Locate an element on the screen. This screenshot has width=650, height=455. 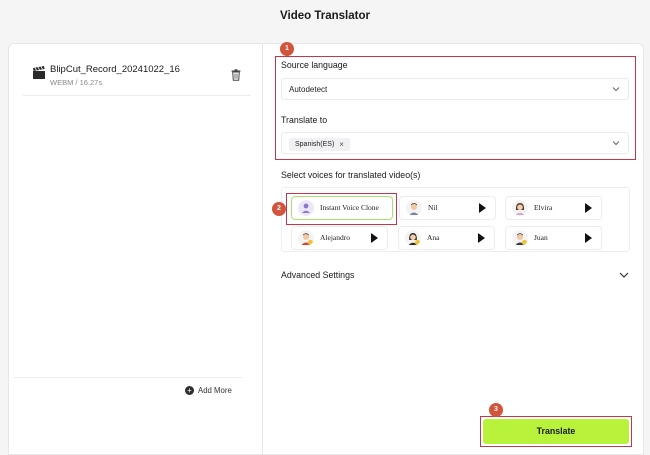
translate-button: Translate is located at coordinates (556, 431).